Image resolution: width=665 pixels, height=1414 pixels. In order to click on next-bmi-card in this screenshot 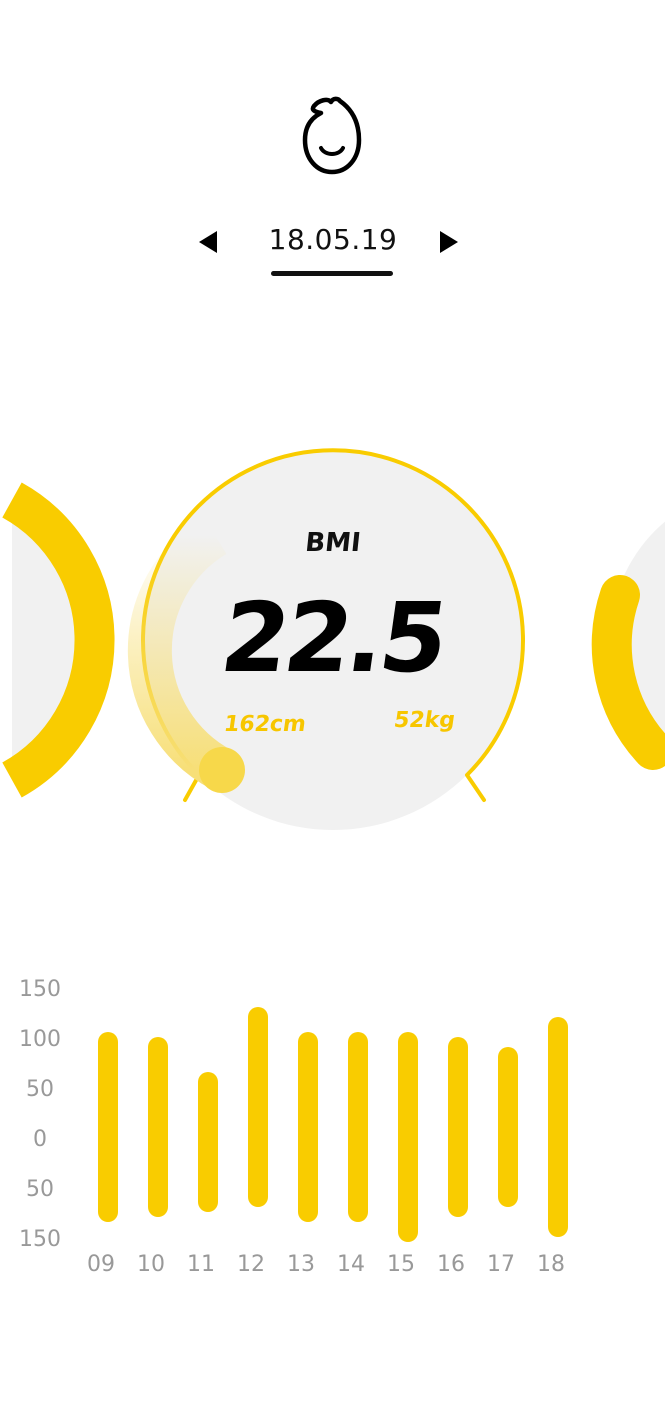, I will do `click(628, 640)`.